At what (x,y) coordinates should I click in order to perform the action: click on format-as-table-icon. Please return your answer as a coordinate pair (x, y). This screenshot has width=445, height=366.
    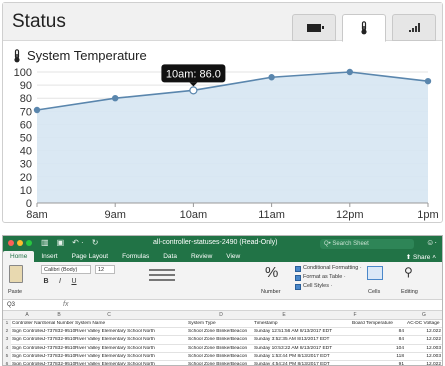
    Looking at the image, I should click on (298, 277).